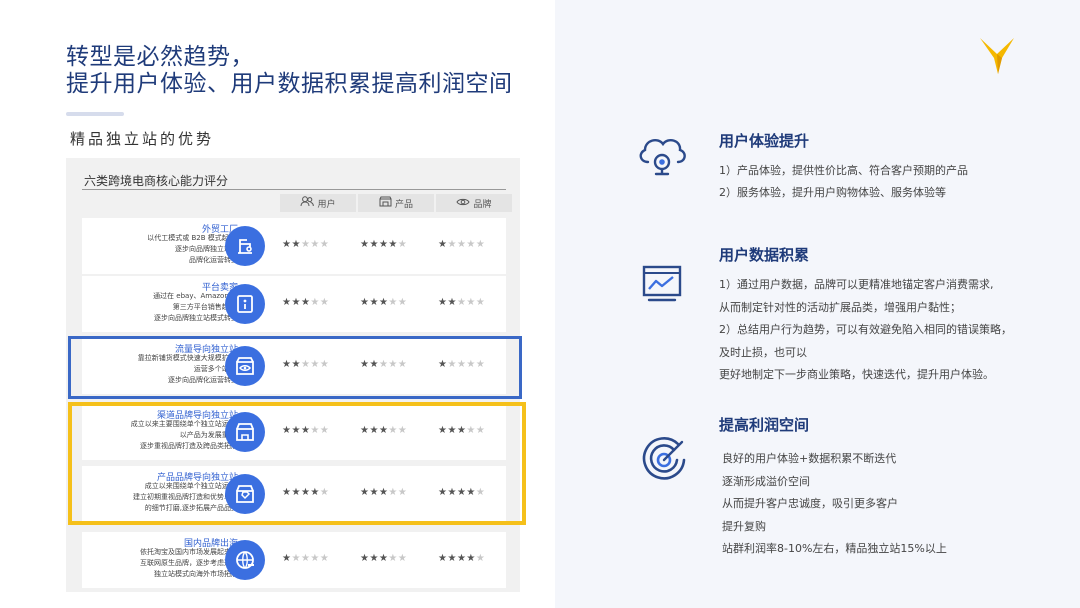 This screenshot has width=1080, height=608. I want to click on description-line: 第三方平台销售起步,, so click(205, 307).